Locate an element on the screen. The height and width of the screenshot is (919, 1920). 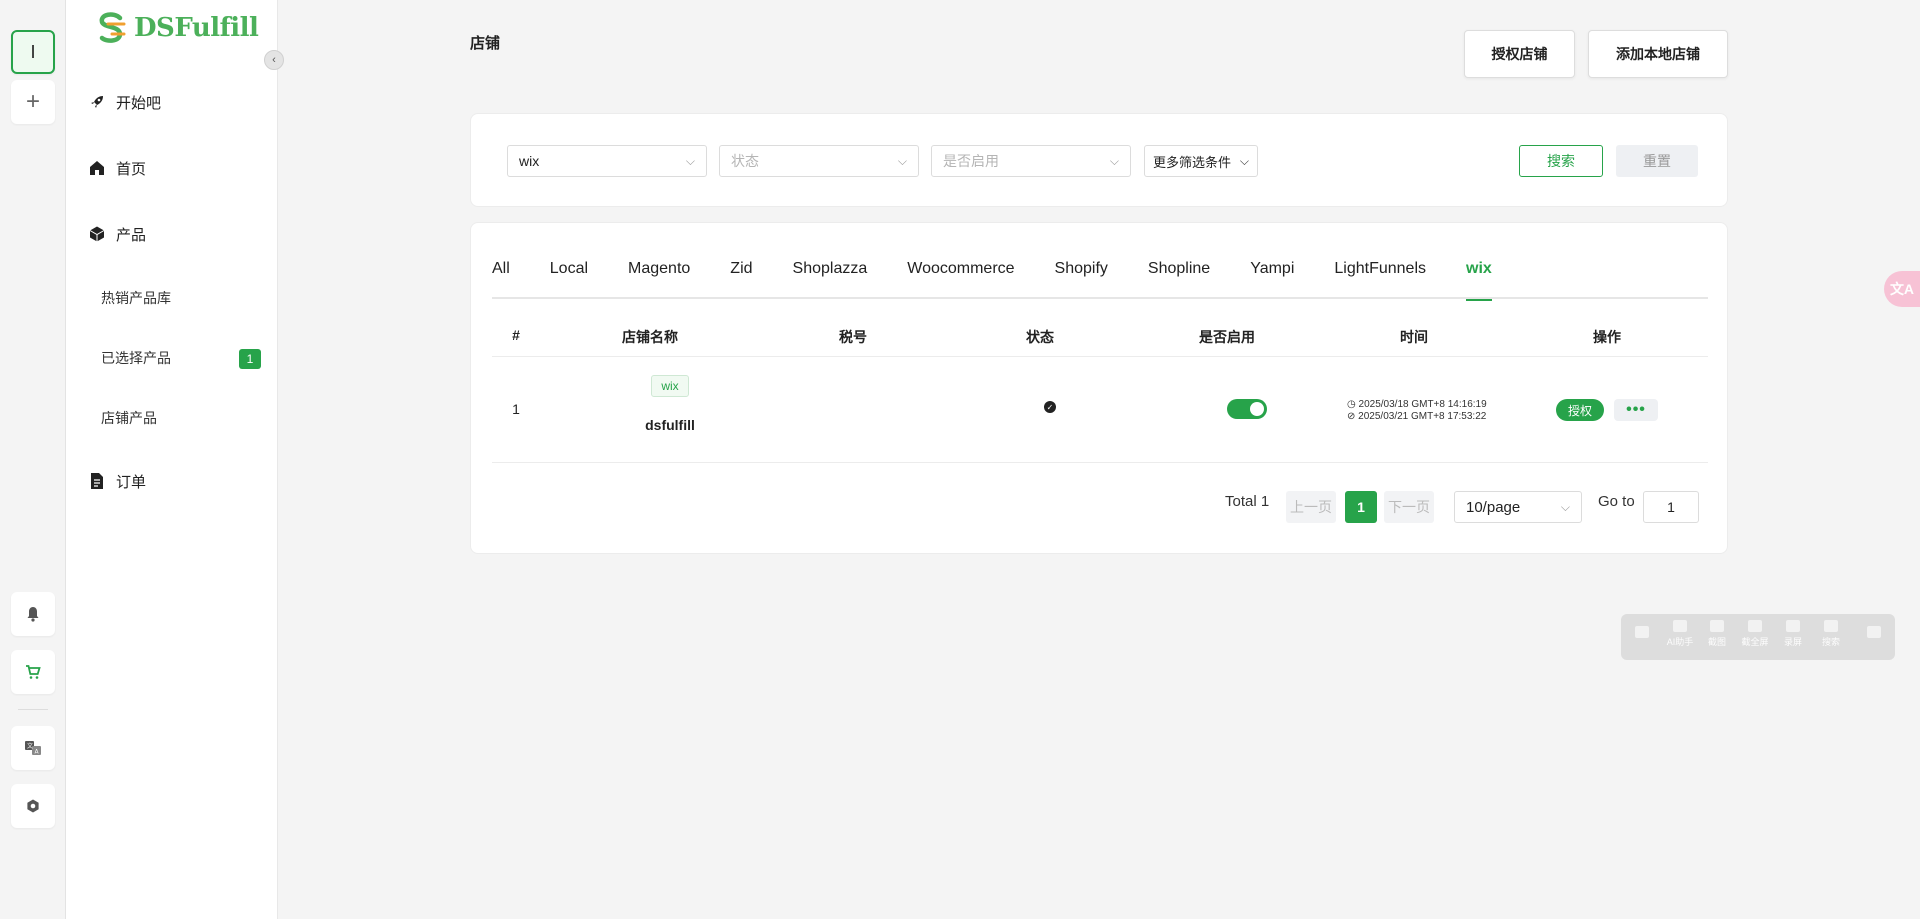
tab-magento: Magento is located at coordinates (659, 279).